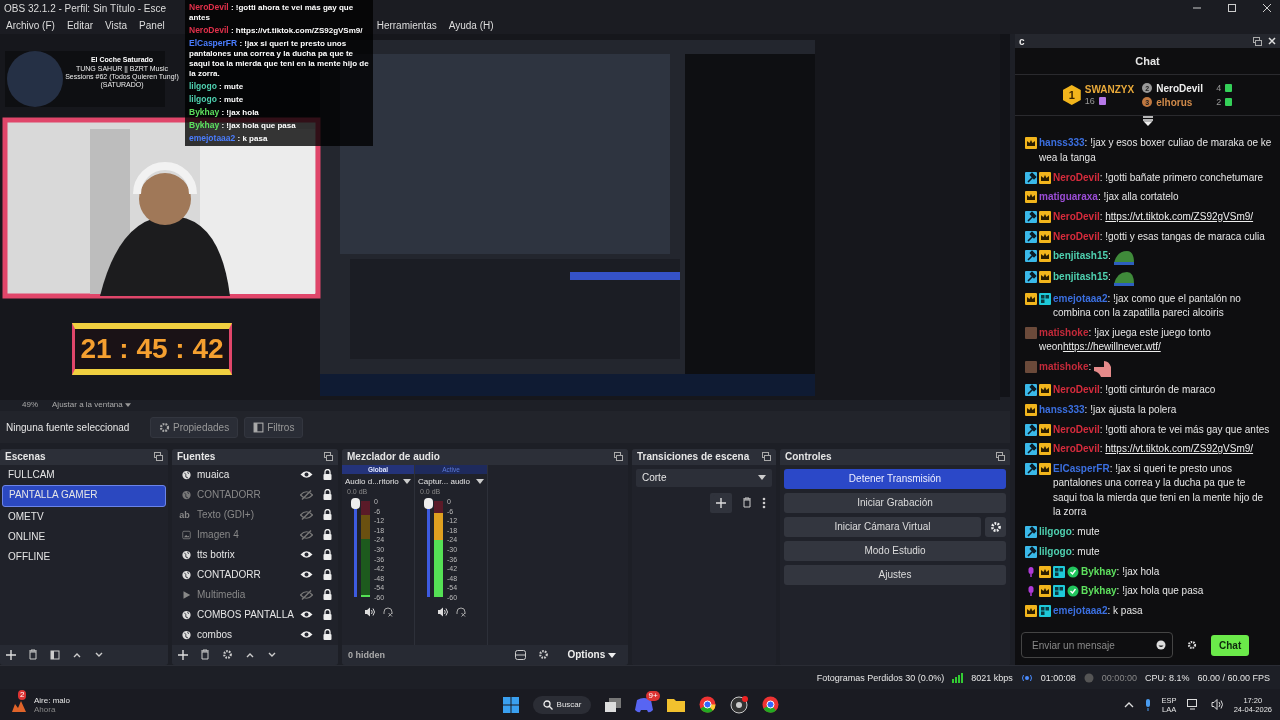 The height and width of the screenshot is (720, 1280). I want to click on source-item: Texto (GDI+), so click(245, 515).